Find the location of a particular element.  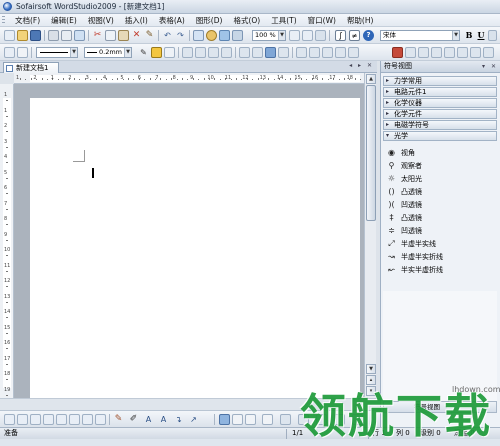

brush-icon: ✐ is located at coordinates (133, 419).